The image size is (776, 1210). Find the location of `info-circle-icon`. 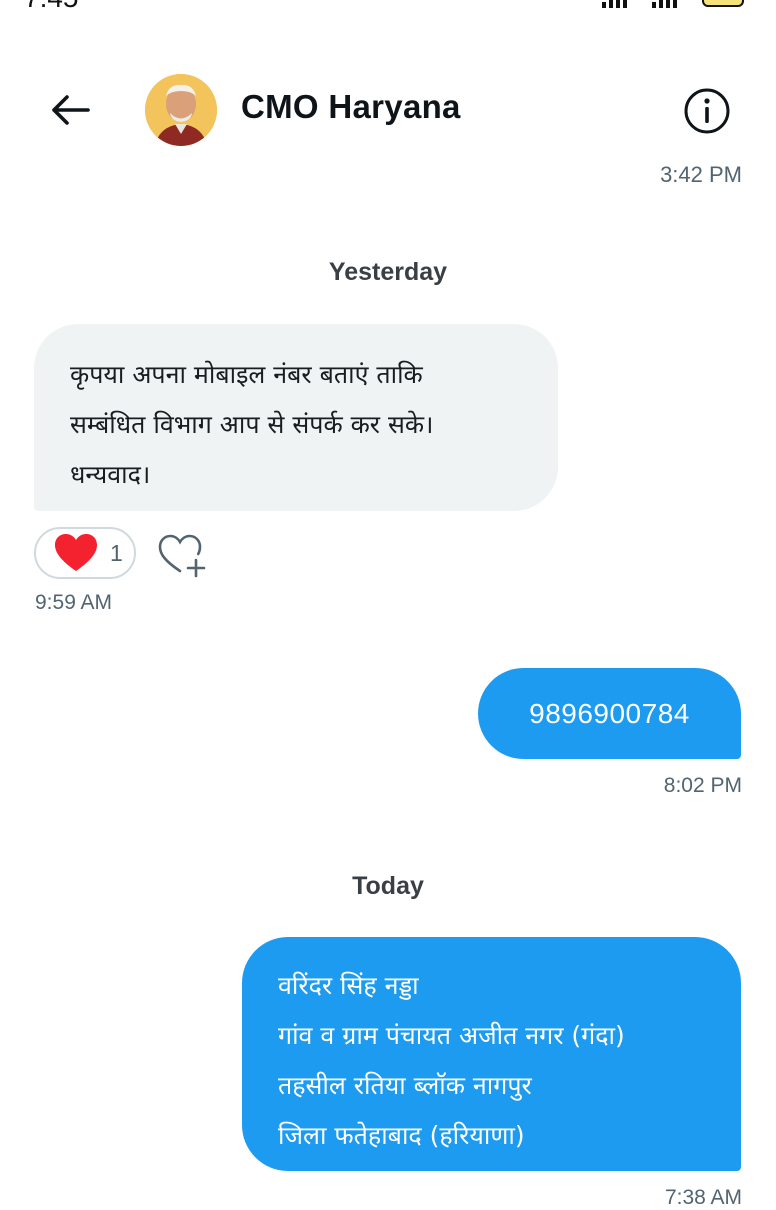

info-circle-icon is located at coordinates (707, 111).